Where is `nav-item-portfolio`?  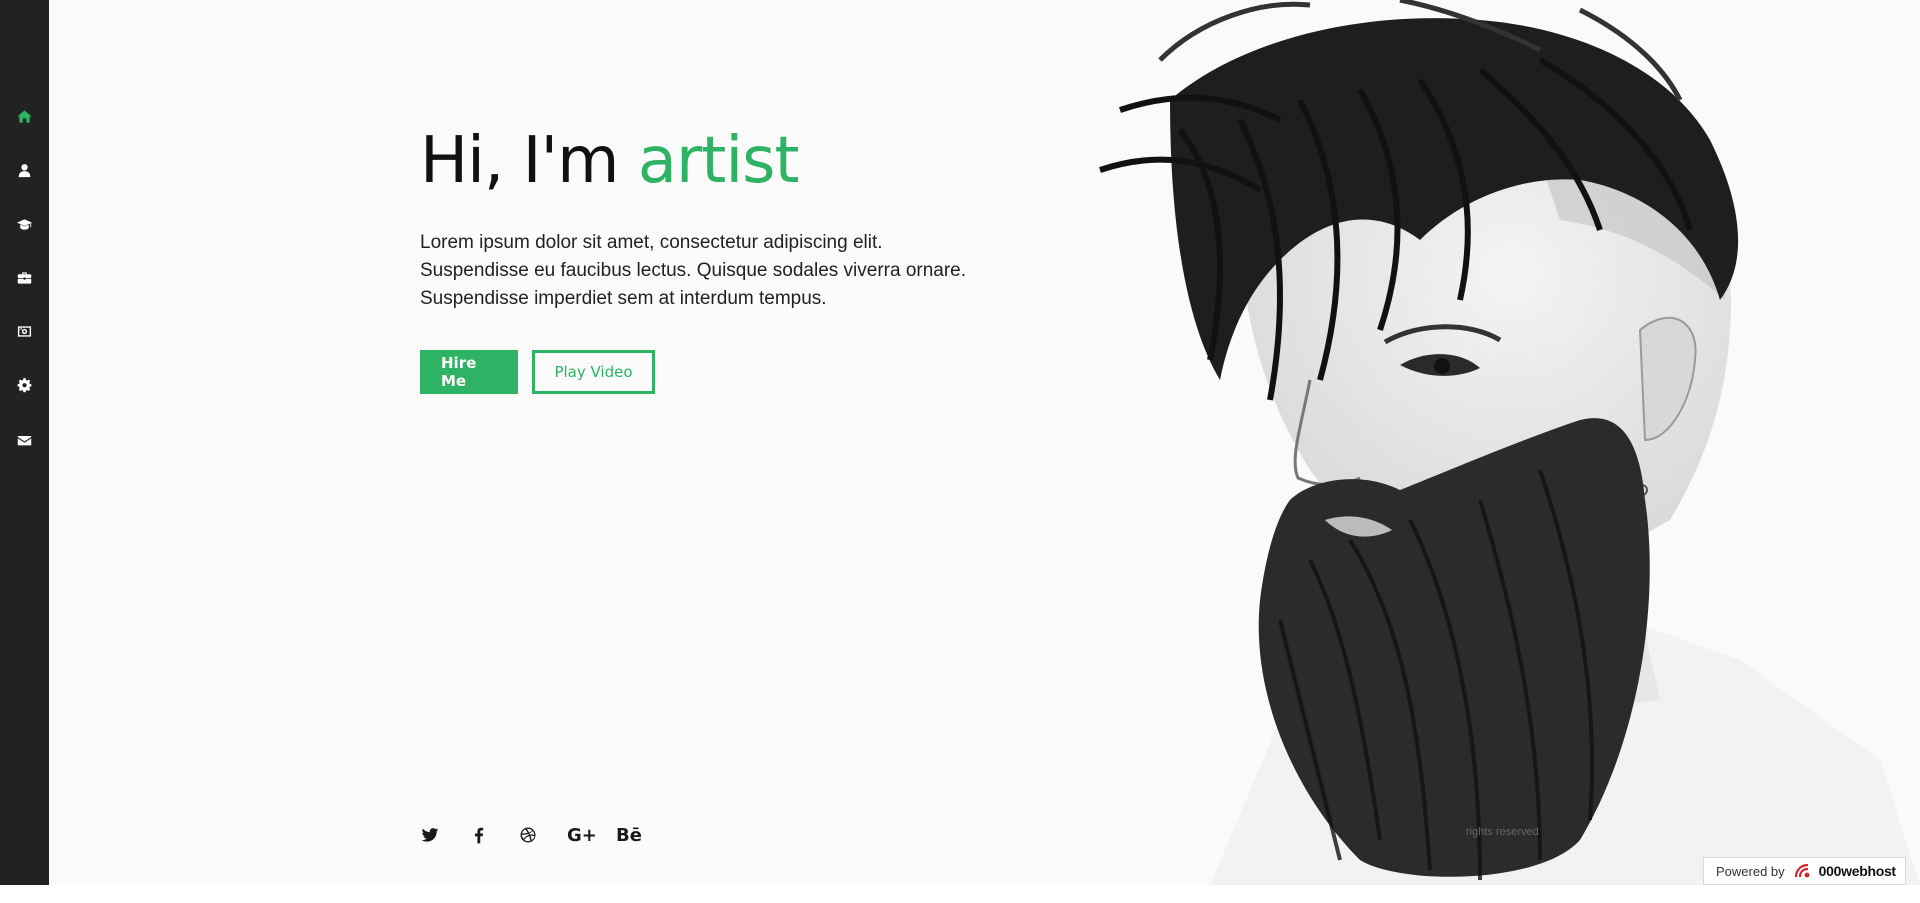
nav-item-portfolio is located at coordinates (24, 331).